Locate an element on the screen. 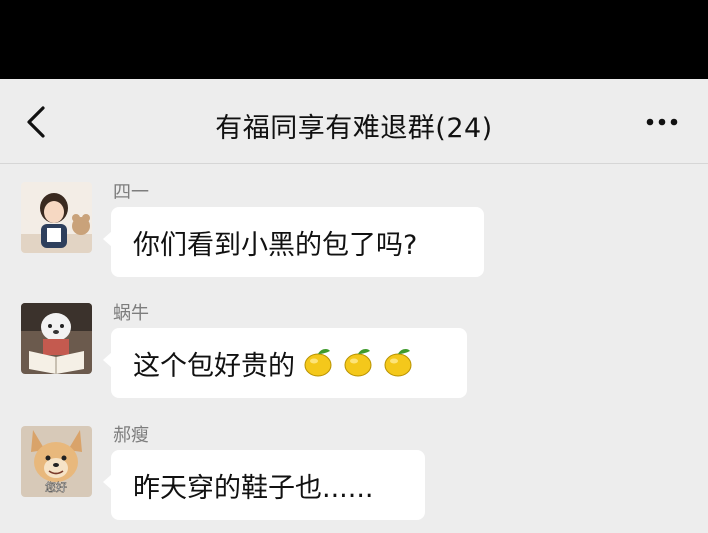 Image resolution: width=708 pixels, height=533 pixels. chat-title: 有福同享有难退群(24) is located at coordinates (354, 128).